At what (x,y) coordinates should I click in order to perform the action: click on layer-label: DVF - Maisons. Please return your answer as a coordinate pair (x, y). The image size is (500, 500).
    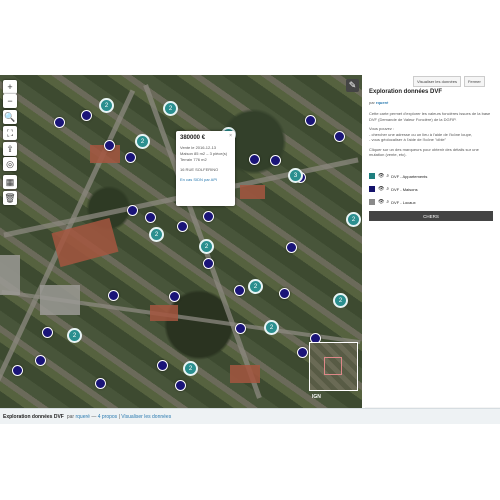
    Looking at the image, I should click on (404, 189).